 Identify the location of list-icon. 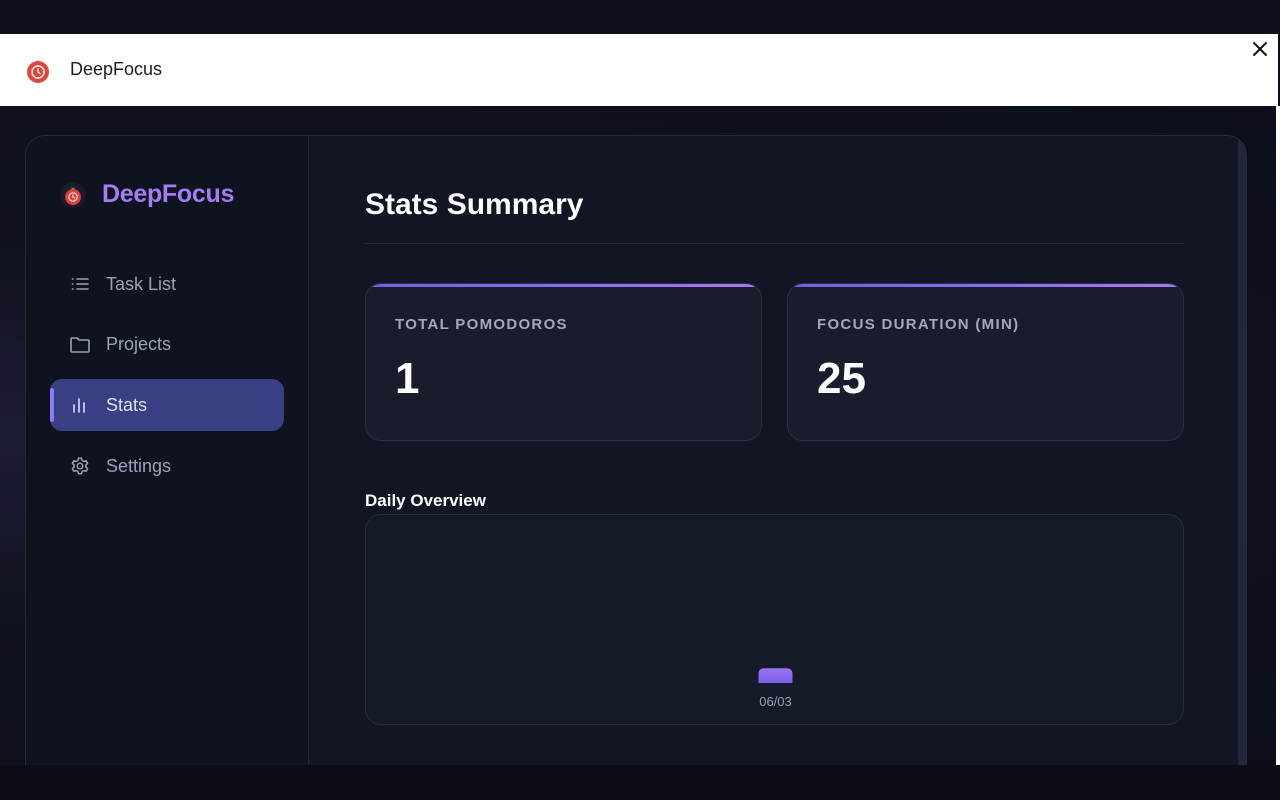
(80, 284).